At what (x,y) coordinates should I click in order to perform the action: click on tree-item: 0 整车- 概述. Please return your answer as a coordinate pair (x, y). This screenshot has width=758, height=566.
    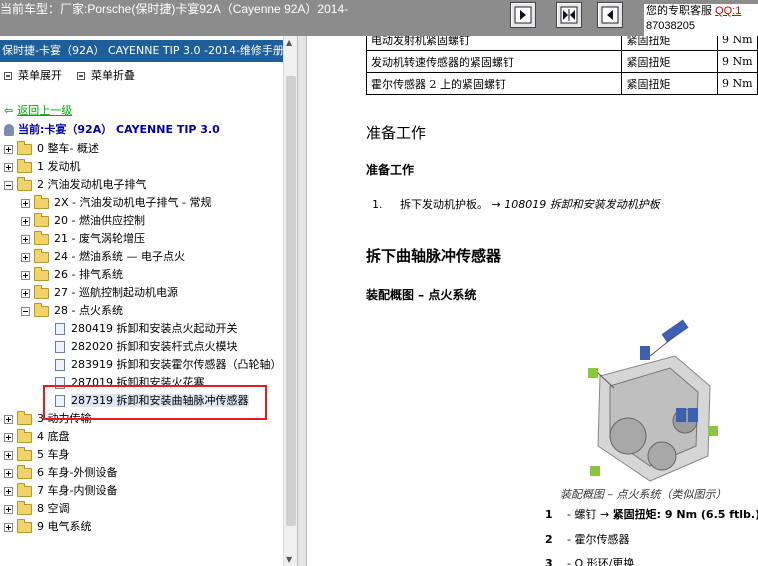
    Looking at the image, I should click on (51, 149).